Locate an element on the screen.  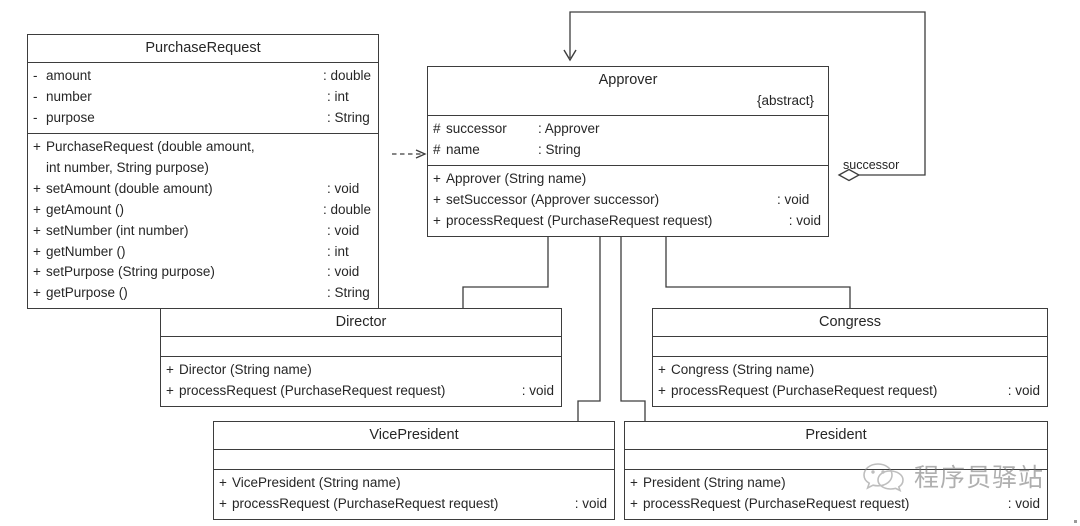
class-name-purchase-request: PurchaseRequest is located at coordinates (203, 49).